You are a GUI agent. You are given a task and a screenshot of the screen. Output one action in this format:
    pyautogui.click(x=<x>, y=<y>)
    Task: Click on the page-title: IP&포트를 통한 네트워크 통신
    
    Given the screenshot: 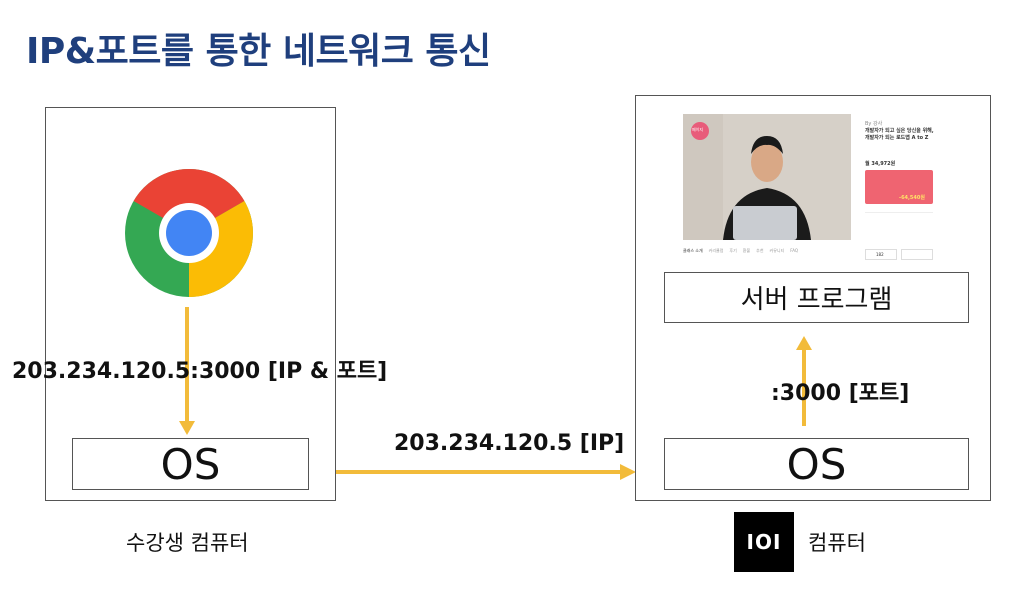 What is the action you would take?
    pyautogui.click(x=258, y=51)
    